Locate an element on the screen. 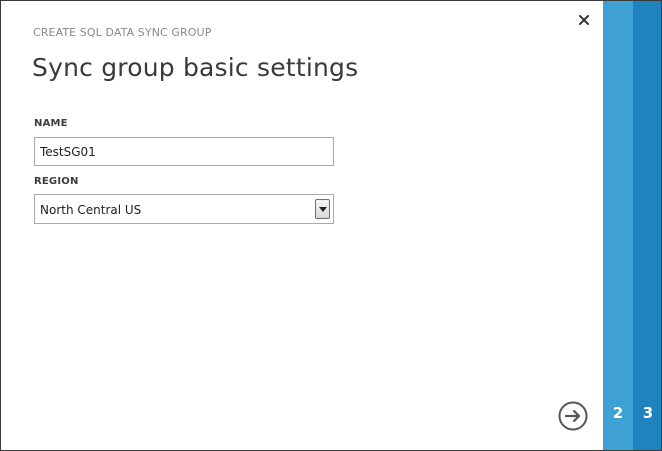  chevron-down-icon is located at coordinates (322, 209).